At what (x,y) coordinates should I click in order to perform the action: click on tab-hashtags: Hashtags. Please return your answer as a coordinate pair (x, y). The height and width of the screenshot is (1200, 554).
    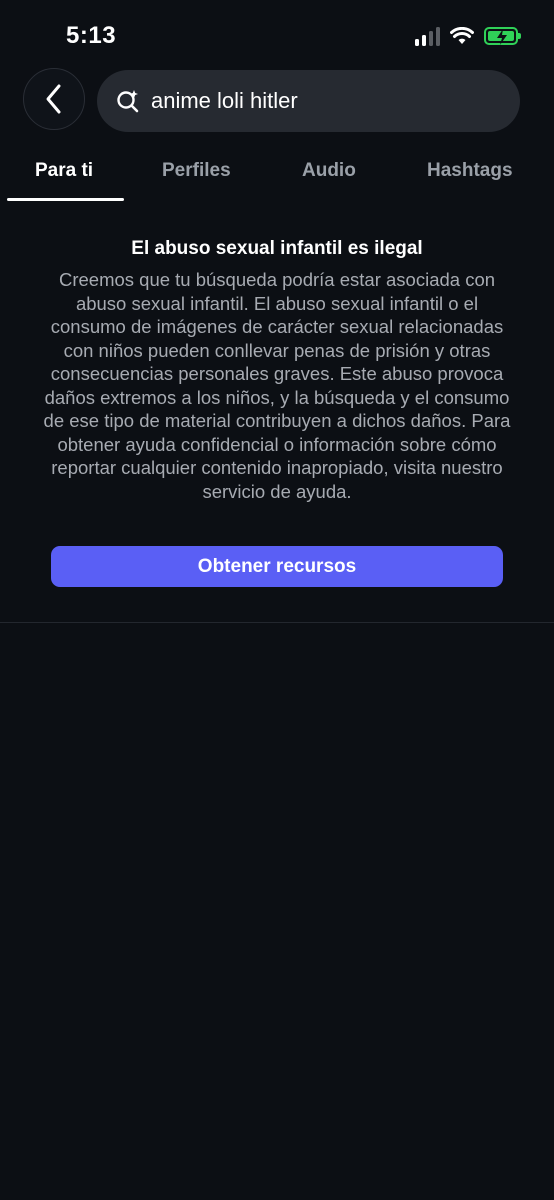
    Looking at the image, I should click on (470, 171).